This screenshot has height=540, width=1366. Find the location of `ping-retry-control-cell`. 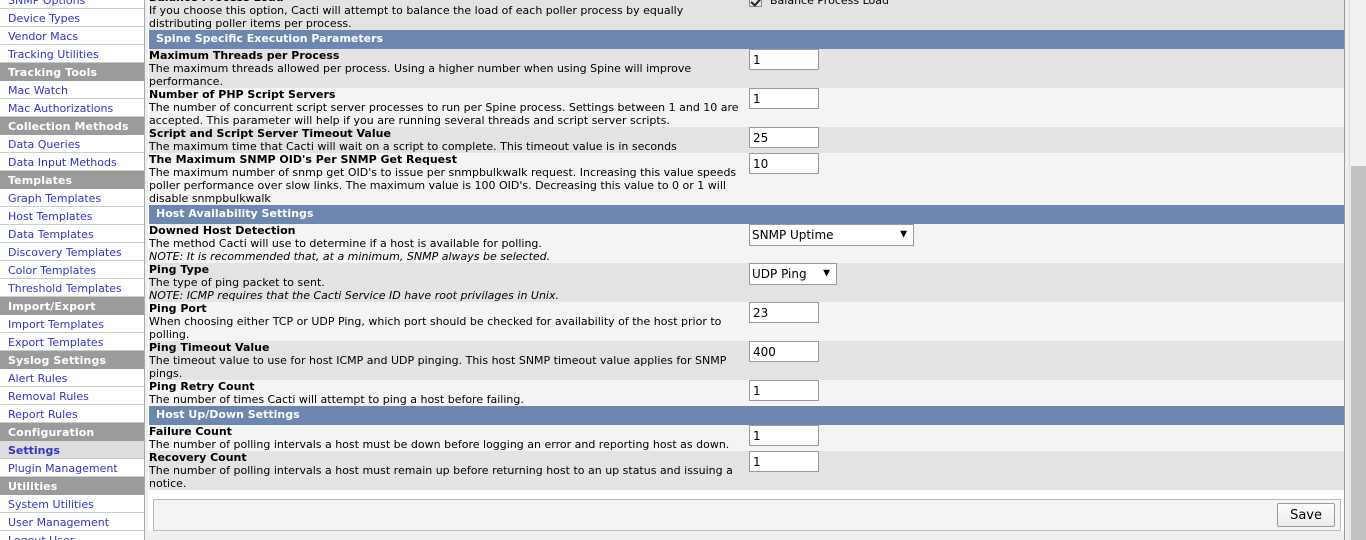

ping-retry-control-cell is located at coordinates (1047, 393).